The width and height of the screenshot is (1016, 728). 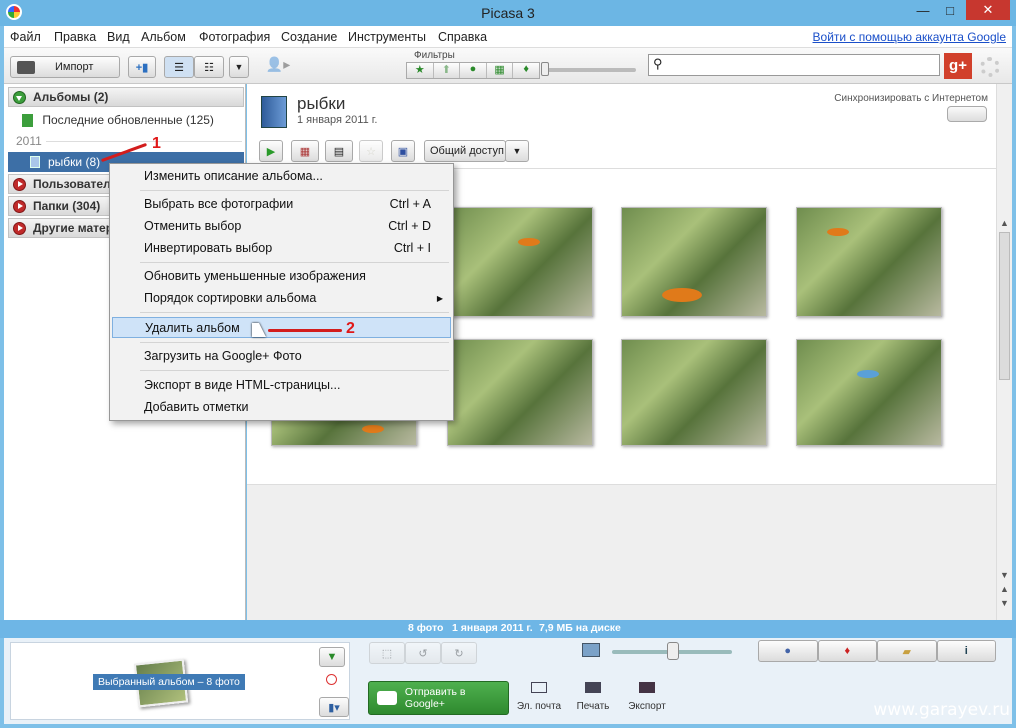 I want to click on share-gplus-button: Отправить в Google+, so click(x=438, y=698).